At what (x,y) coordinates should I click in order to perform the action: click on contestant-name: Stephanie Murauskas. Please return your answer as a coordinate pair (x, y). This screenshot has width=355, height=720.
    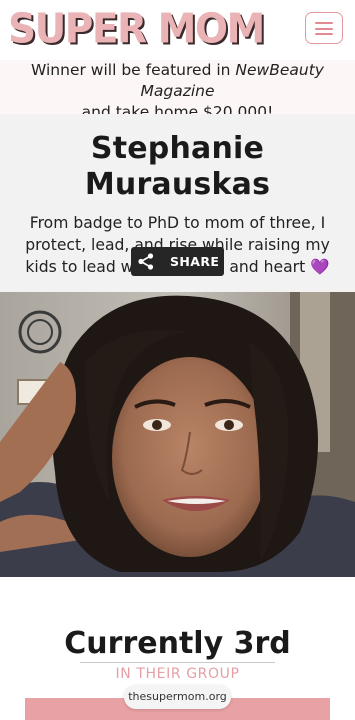
    Looking at the image, I should click on (177, 166).